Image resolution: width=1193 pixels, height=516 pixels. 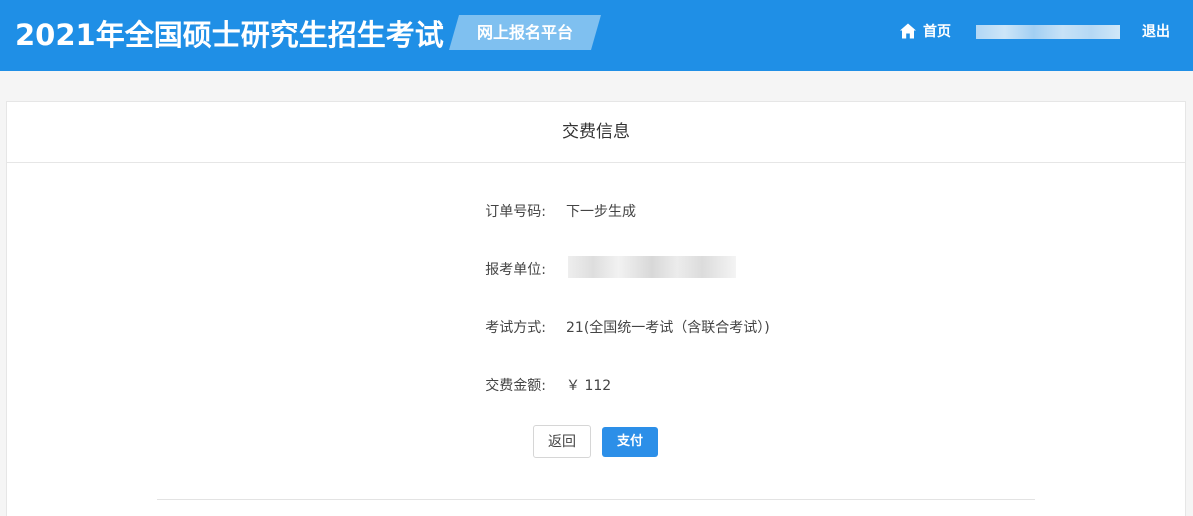 I want to click on panel-header: 交费信息, so click(x=596, y=132).